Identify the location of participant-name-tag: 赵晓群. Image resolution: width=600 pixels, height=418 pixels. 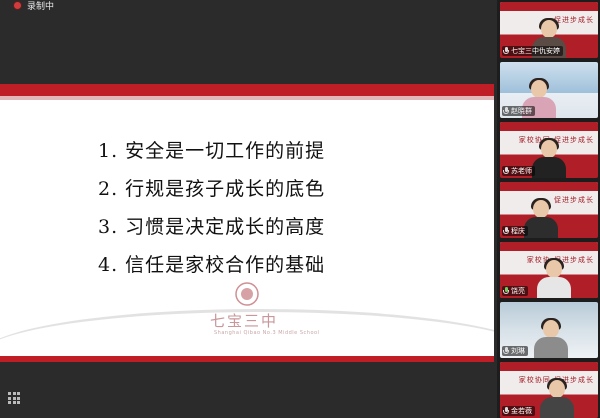
(518, 111).